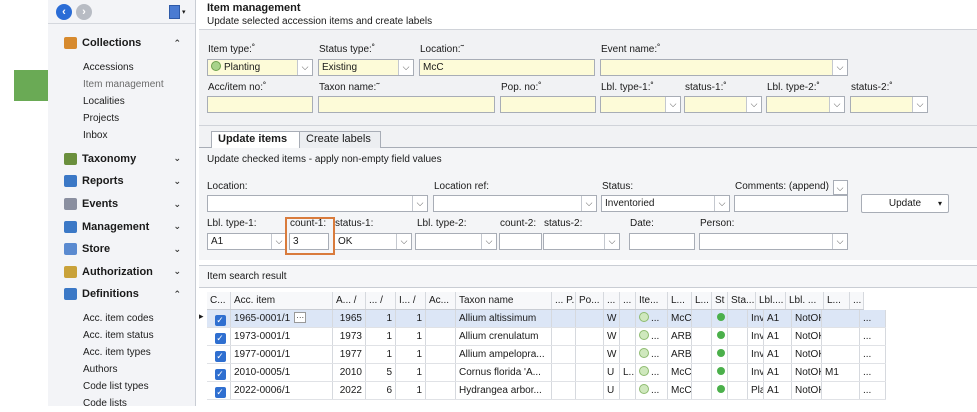 The image size is (977, 412). I want to click on panel-selector-button: ▾, so click(179, 12).